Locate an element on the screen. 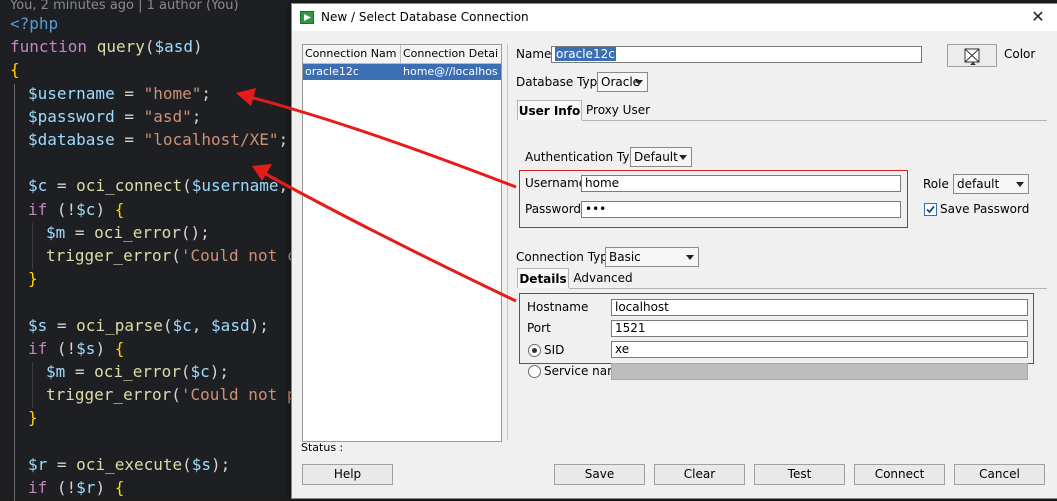  code-line: $c = oci_connect($username, $ is located at coordinates (167, 186).